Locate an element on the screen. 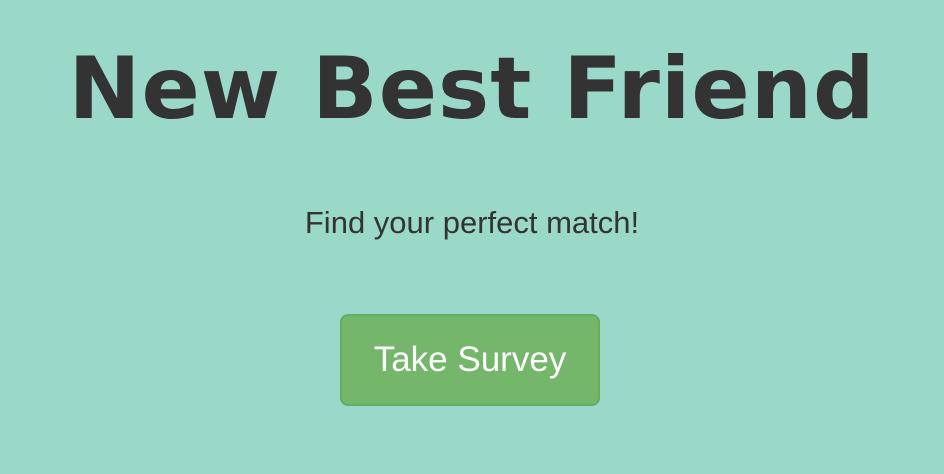 Image resolution: width=944 pixels, height=474 pixels. page-subtitle: Find your perfect match! is located at coordinates (472, 222).